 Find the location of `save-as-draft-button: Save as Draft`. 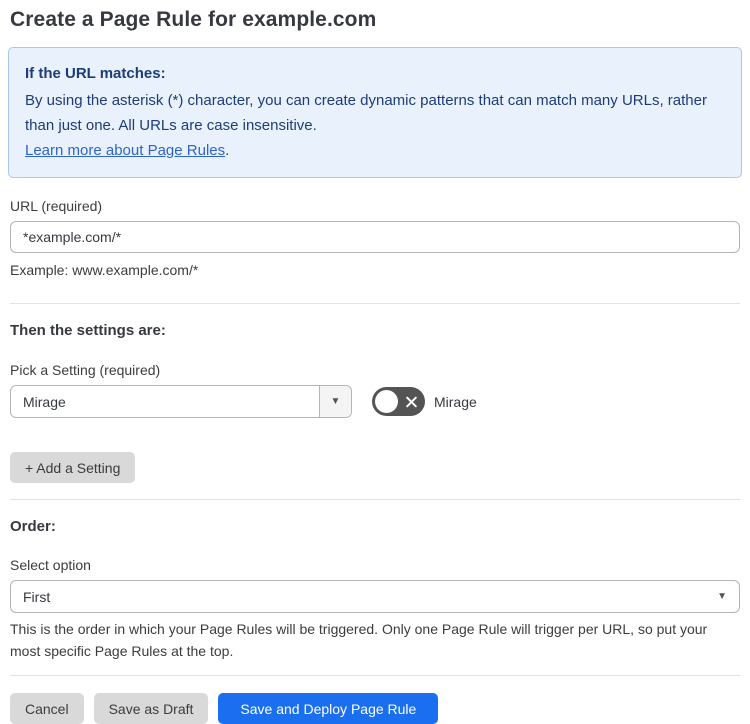

save-as-draft-button: Save as Draft is located at coordinates (151, 708).